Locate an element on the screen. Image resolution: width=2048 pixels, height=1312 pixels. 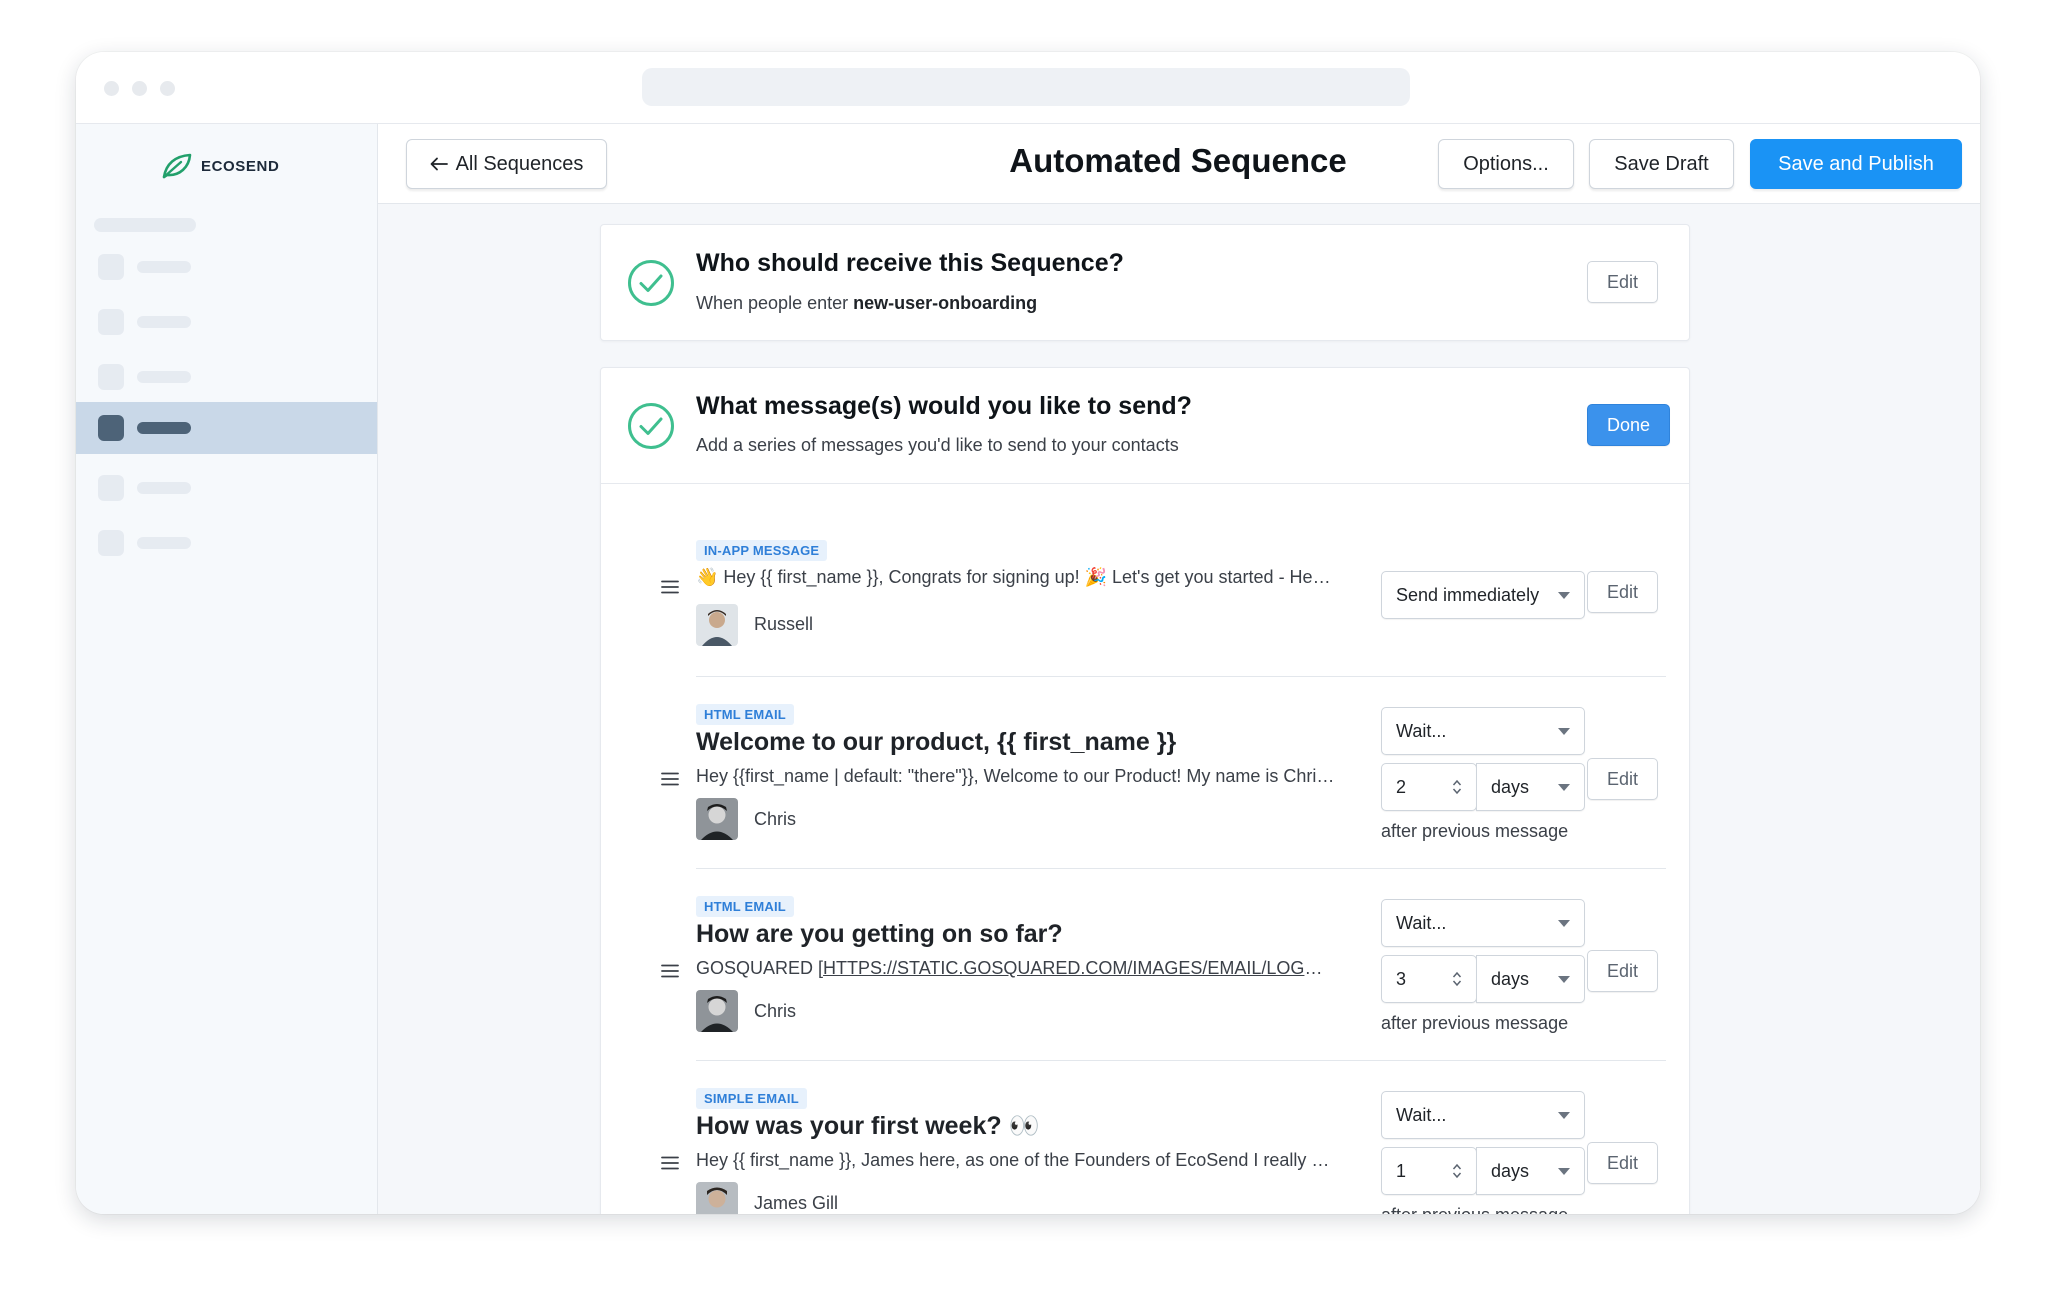
title-bar is located at coordinates (1028, 88).